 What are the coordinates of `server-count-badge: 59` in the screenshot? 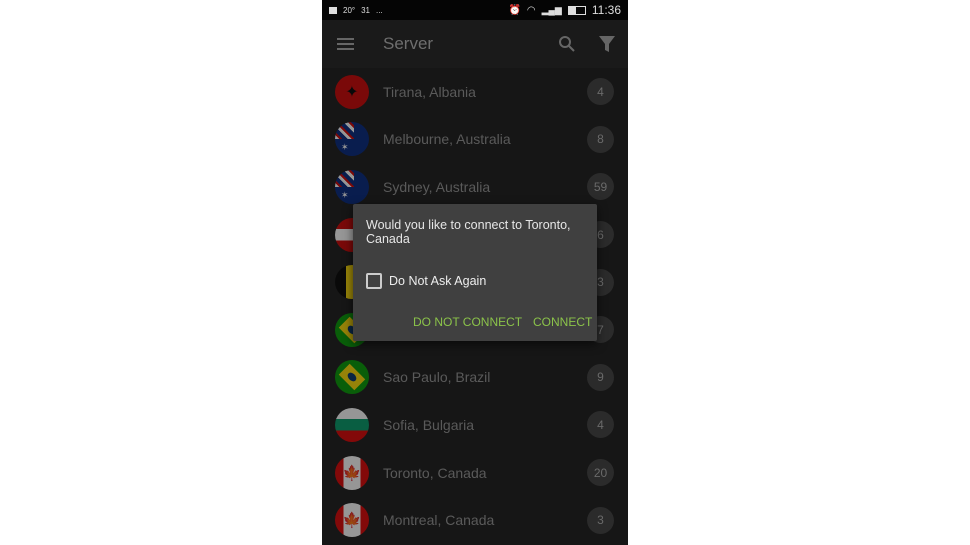 It's located at (600, 187).